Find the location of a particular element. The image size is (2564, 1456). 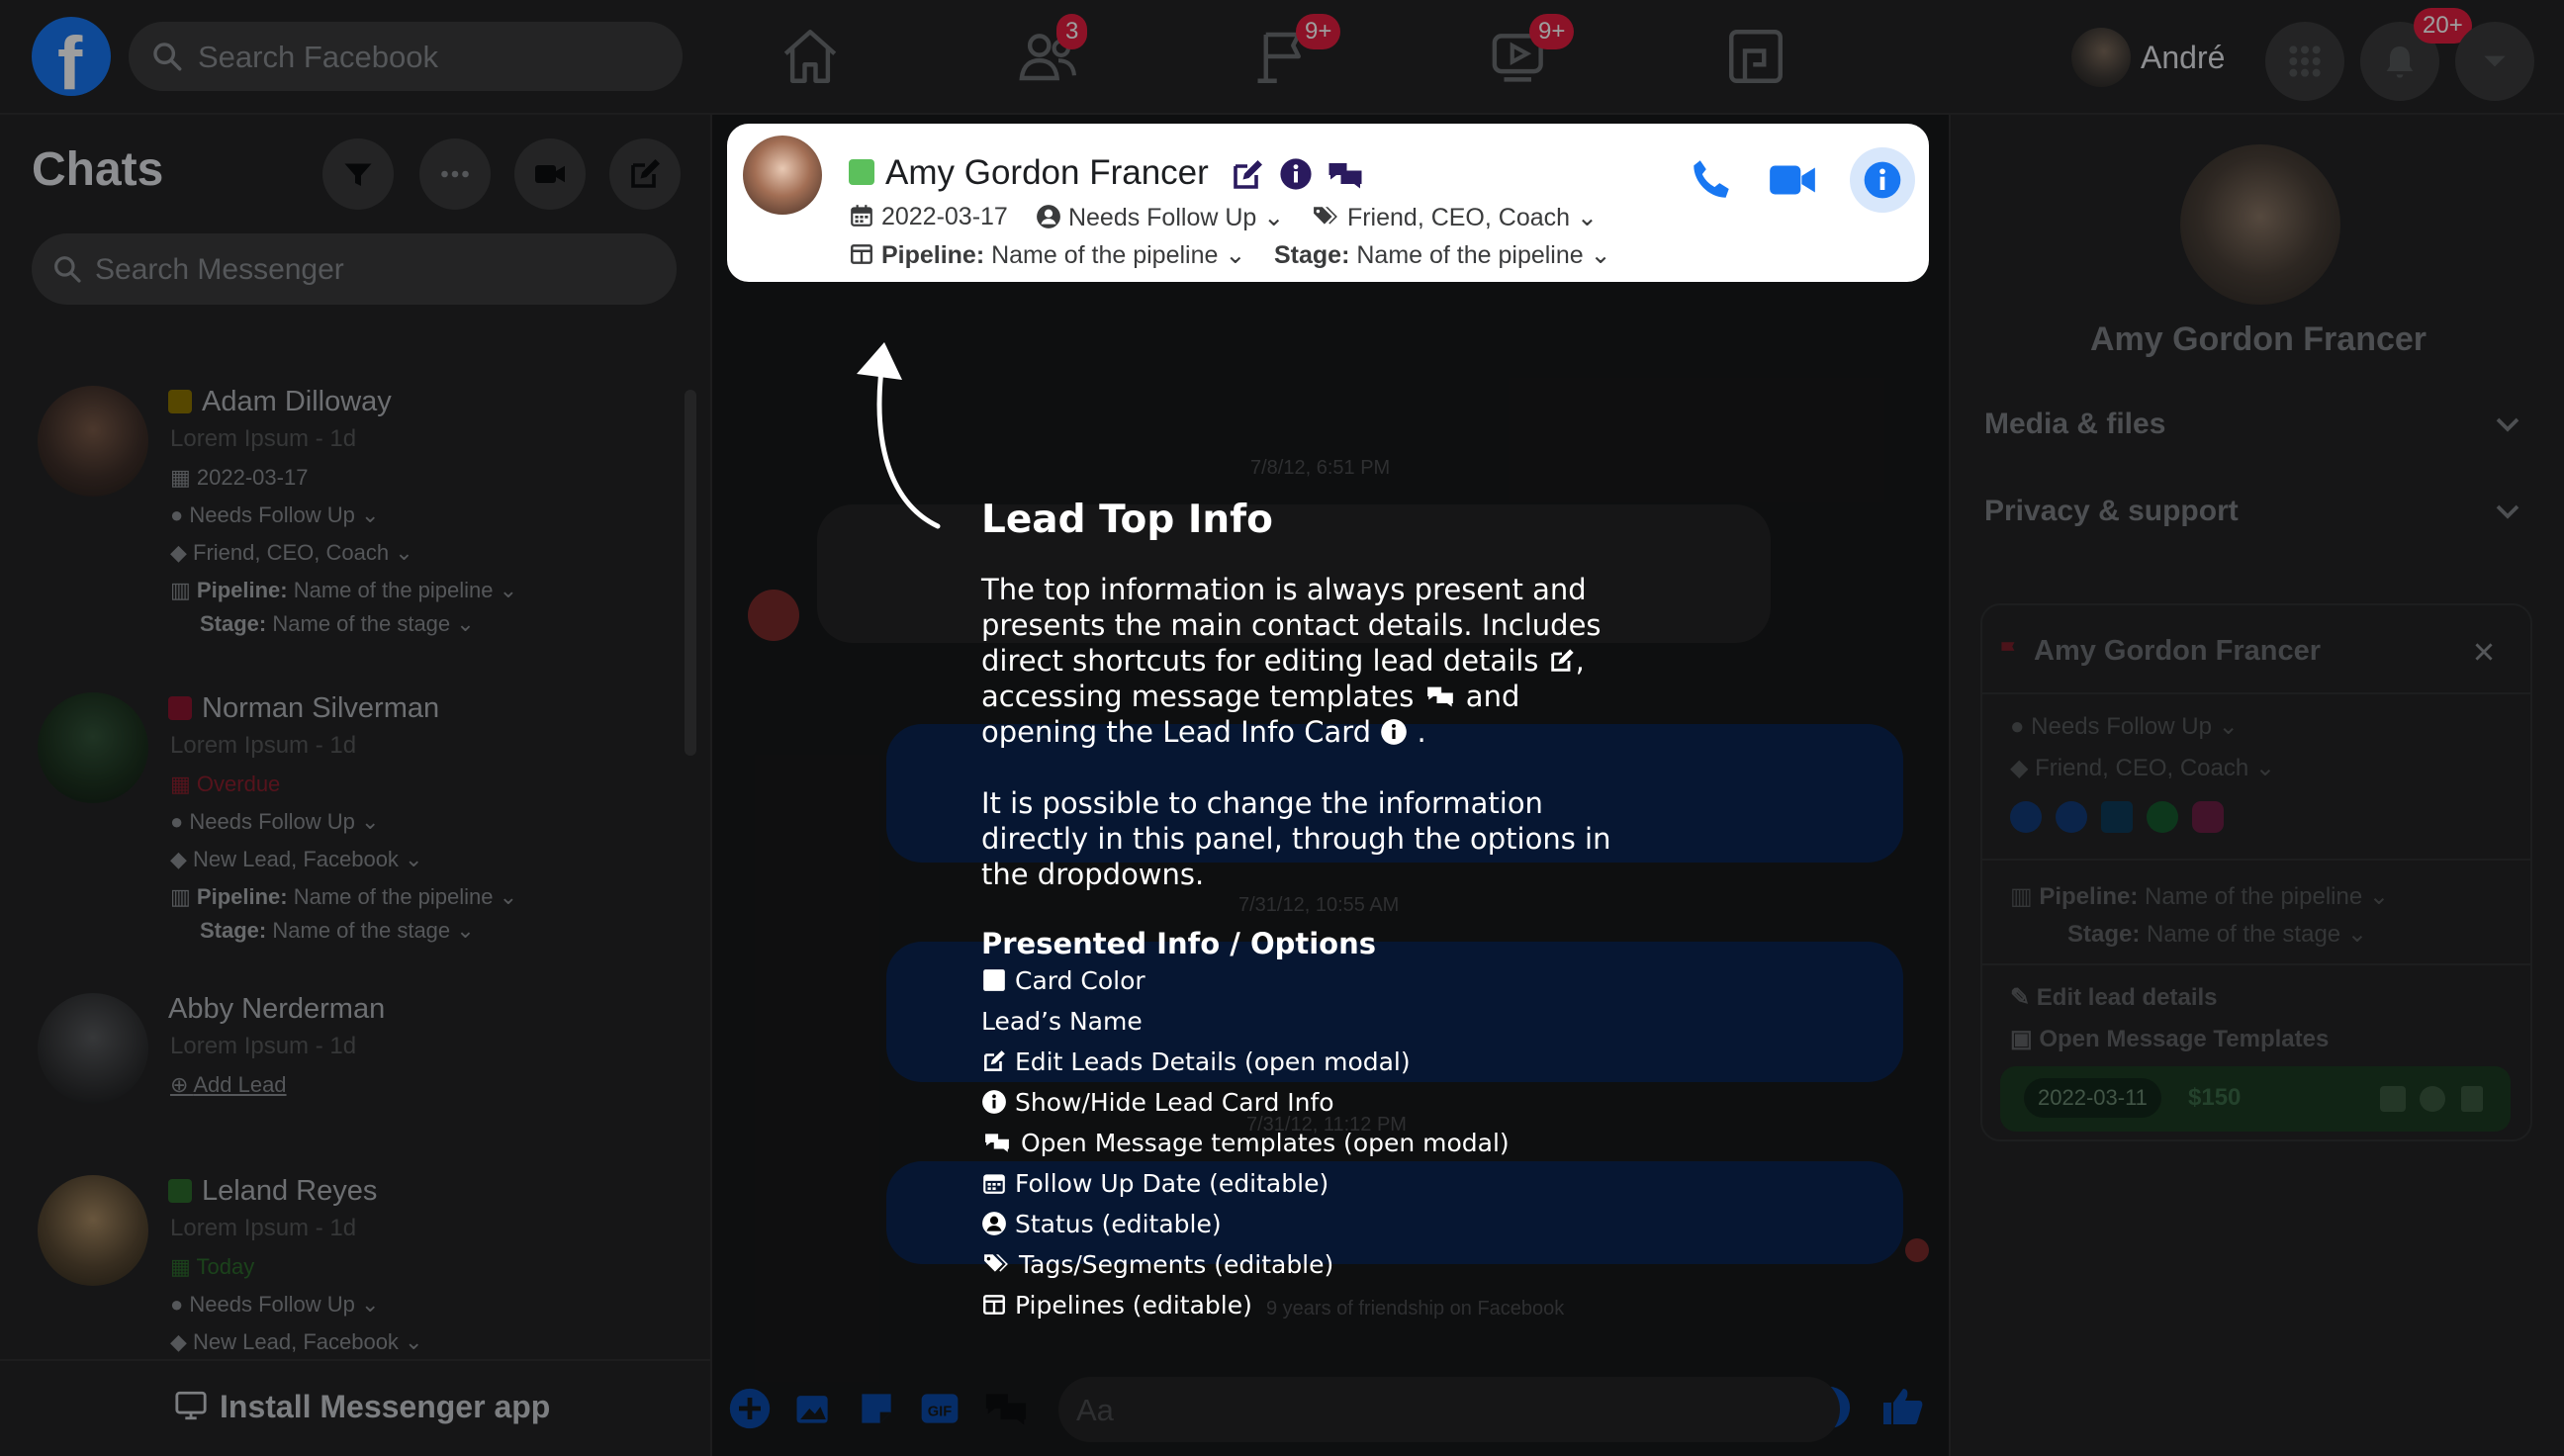

option-pipelines: Pipelines (editable) is located at coordinates (1116, 1305).